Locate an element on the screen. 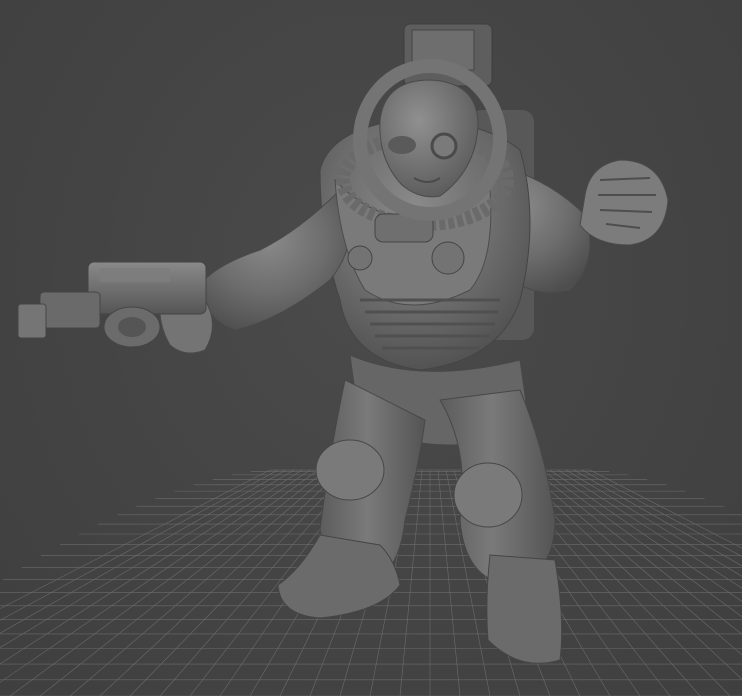 This screenshot has height=696, width=742. chest-gauge-right is located at coordinates (448, 258).